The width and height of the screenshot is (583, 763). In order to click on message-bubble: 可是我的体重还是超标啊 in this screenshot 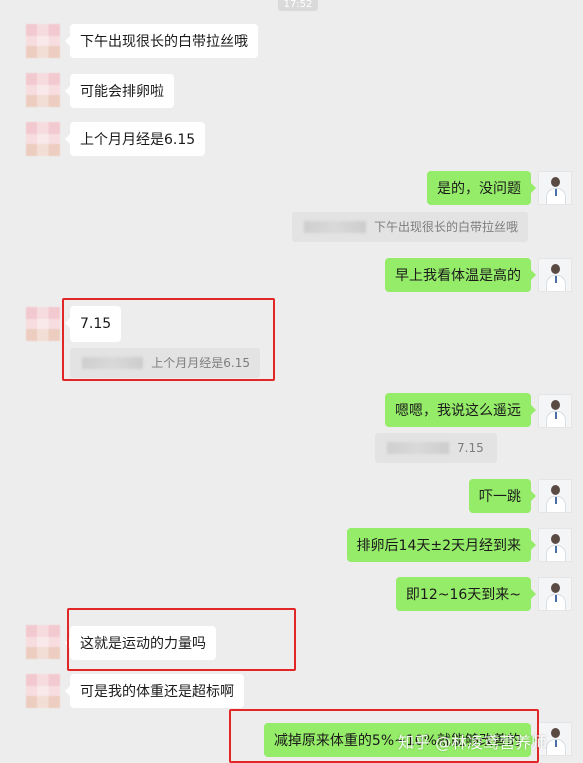, I will do `click(154, 691)`.